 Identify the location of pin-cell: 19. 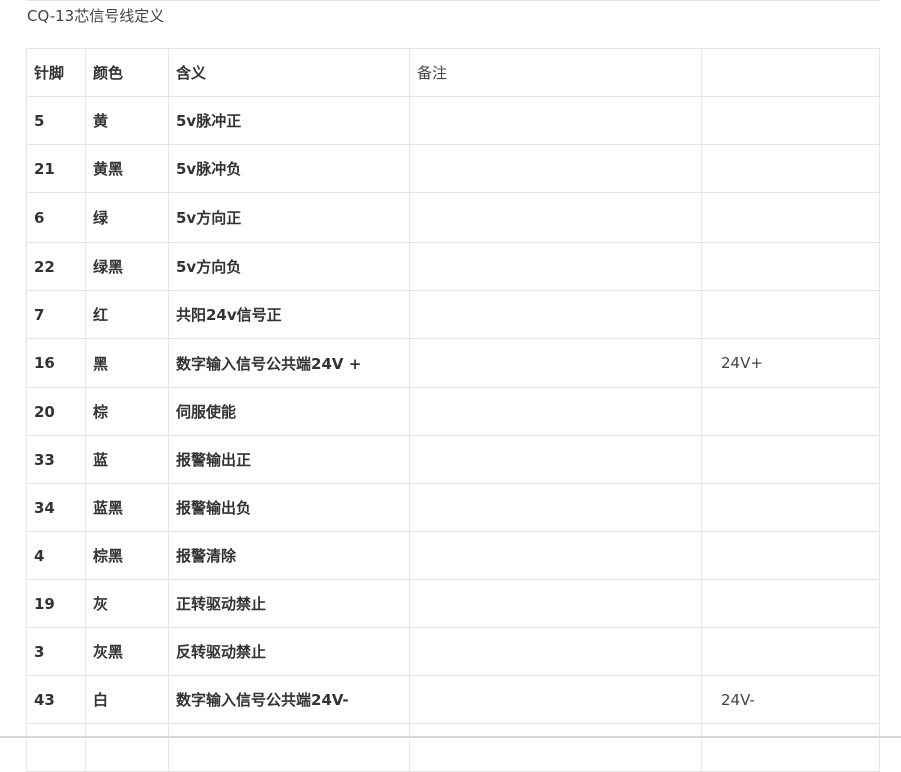
(56, 603).